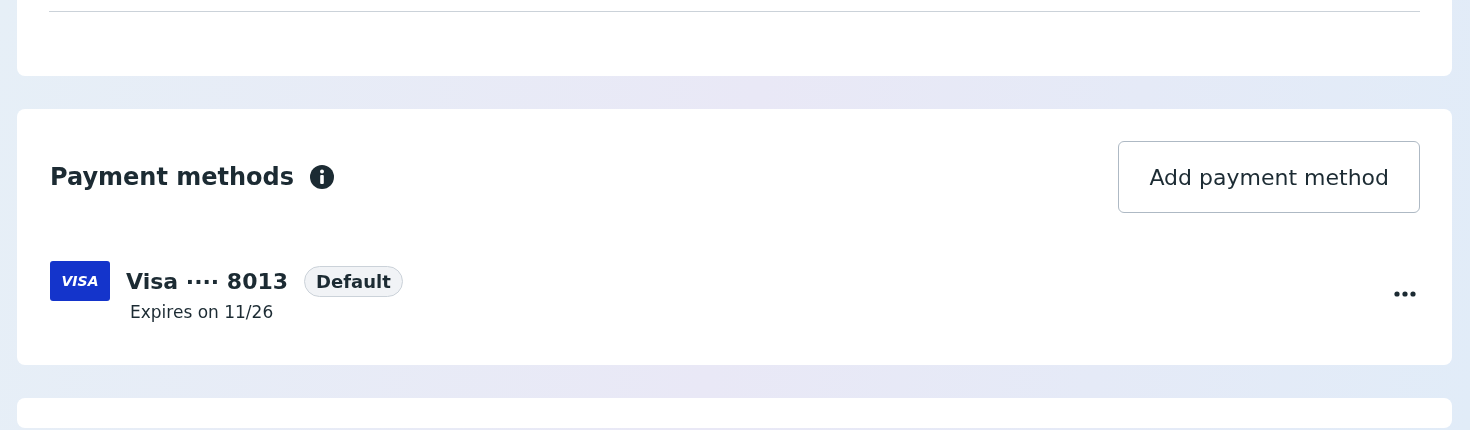  Describe the element at coordinates (1405, 293) in the screenshot. I see `more-icon` at that location.